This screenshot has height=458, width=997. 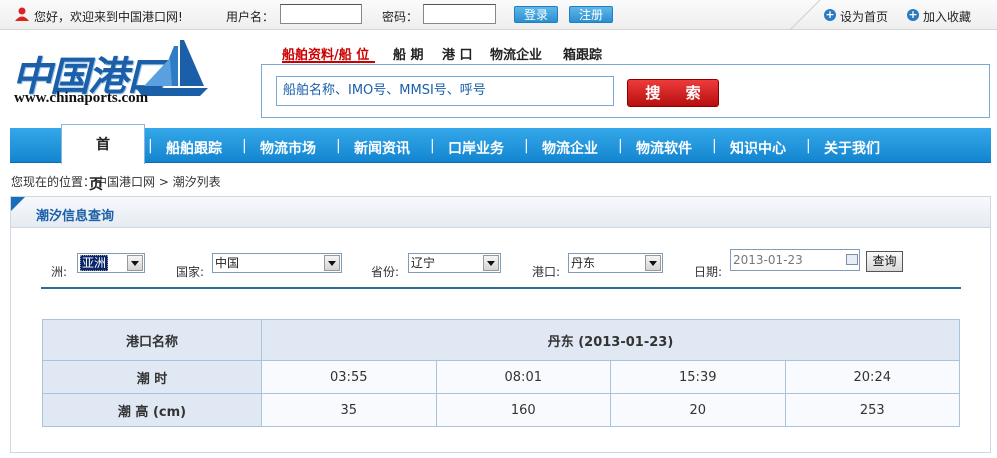 I want to click on divider-graphic, so click(x=805, y=15).